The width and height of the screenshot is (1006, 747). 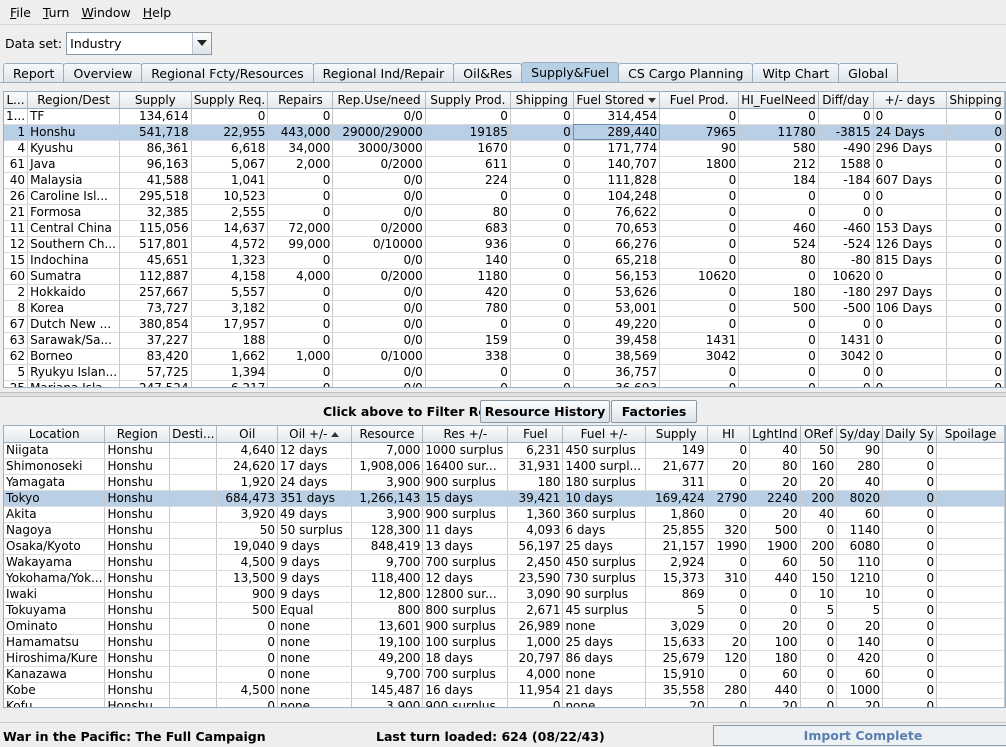 What do you see at coordinates (778, 260) in the screenshot?
I see `cell-hi-fuelneed: 80` at bounding box center [778, 260].